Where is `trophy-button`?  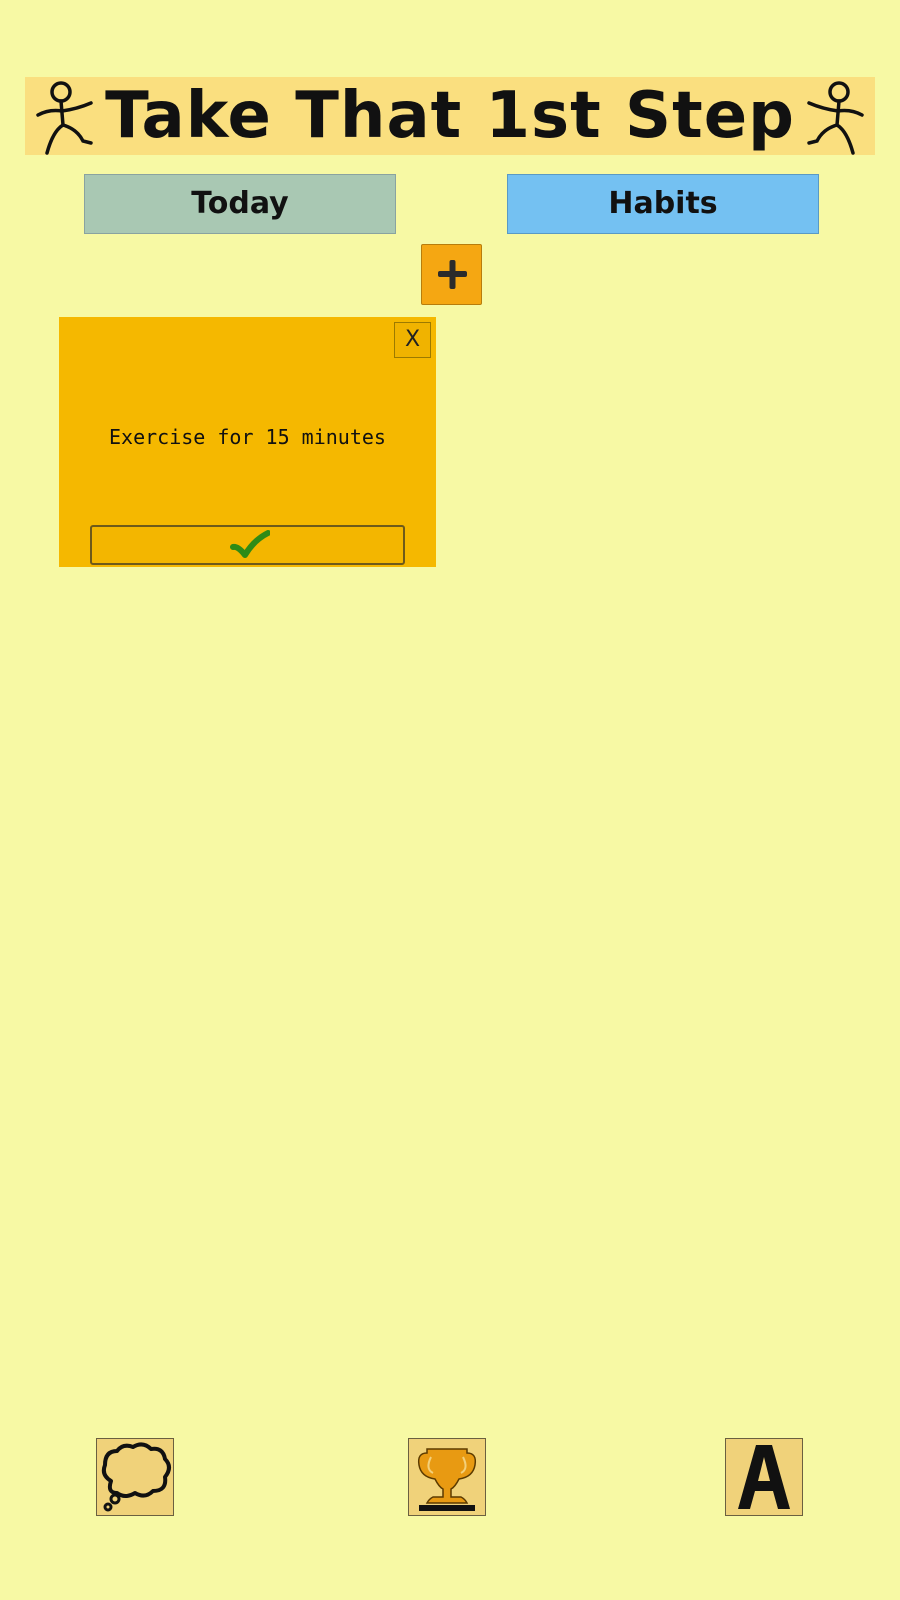
trophy-button is located at coordinates (447, 1477).